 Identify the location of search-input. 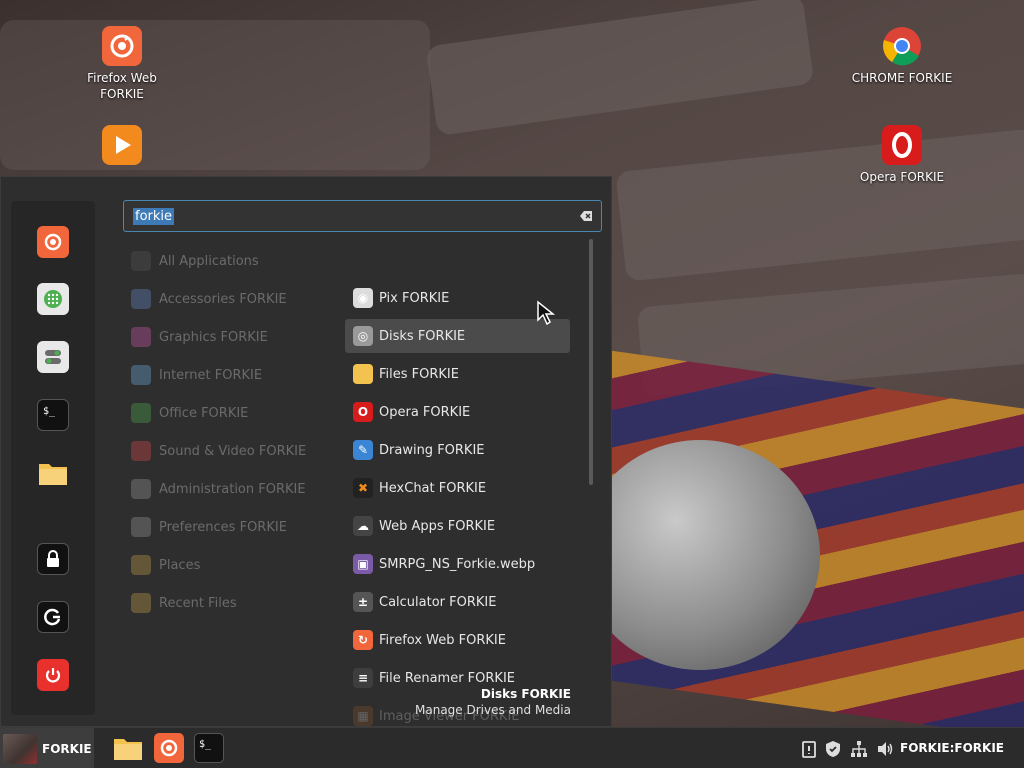
(352, 216).